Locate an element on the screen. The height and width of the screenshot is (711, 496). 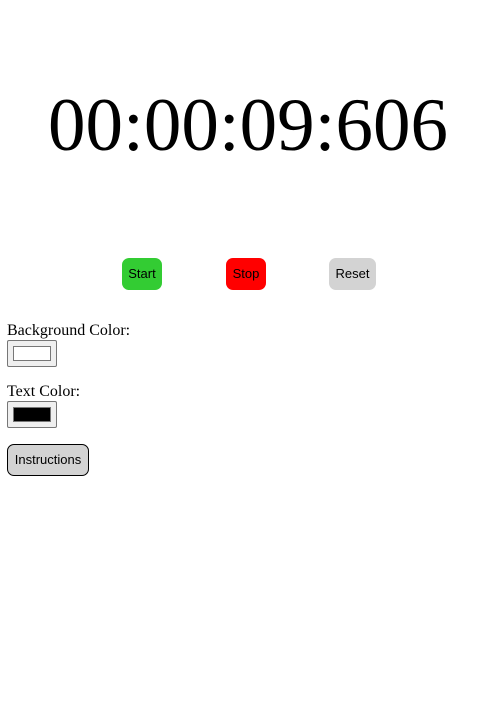
timer-display: 00:00:09:606 is located at coordinates (247, 125).